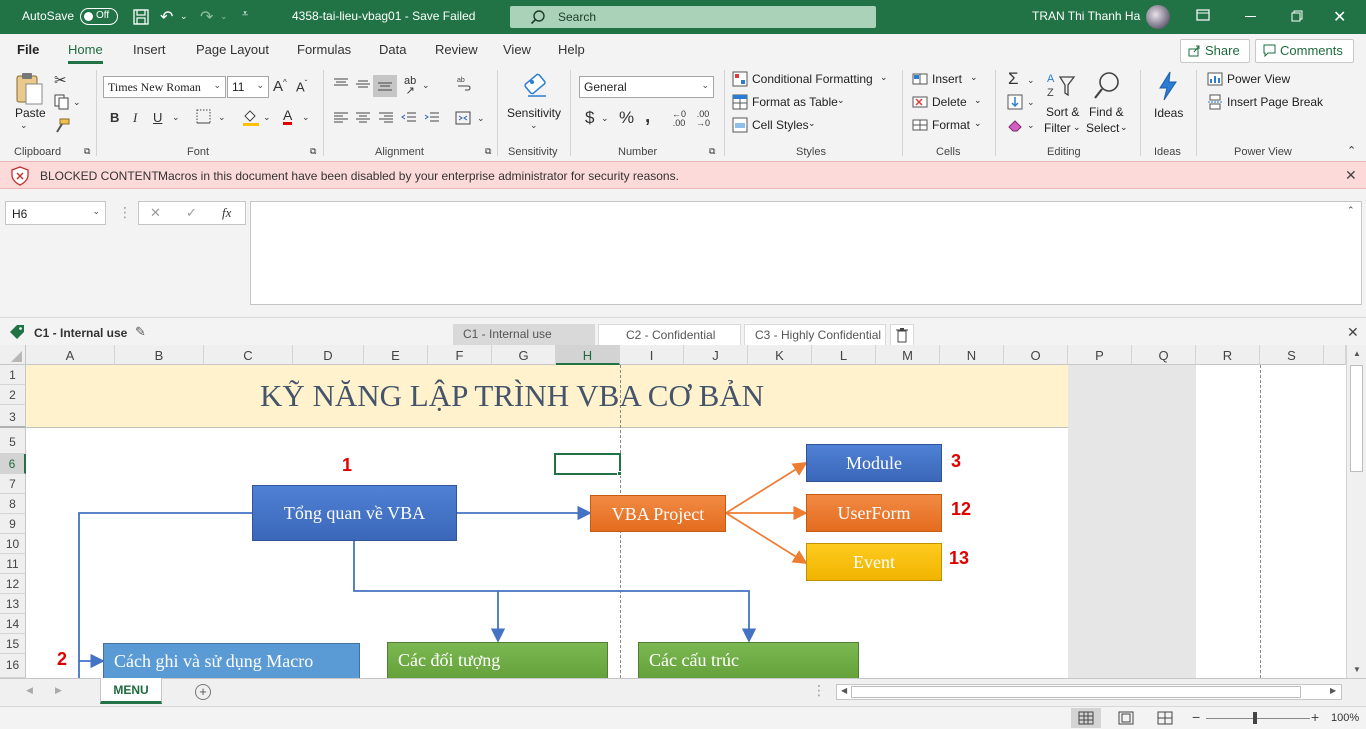 The width and height of the screenshot is (1366, 729). What do you see at coordinates (267, 117) in the screenshot?
I see `fill-color-dropdown-icon: ⌄` at bounding box center [267, 117].